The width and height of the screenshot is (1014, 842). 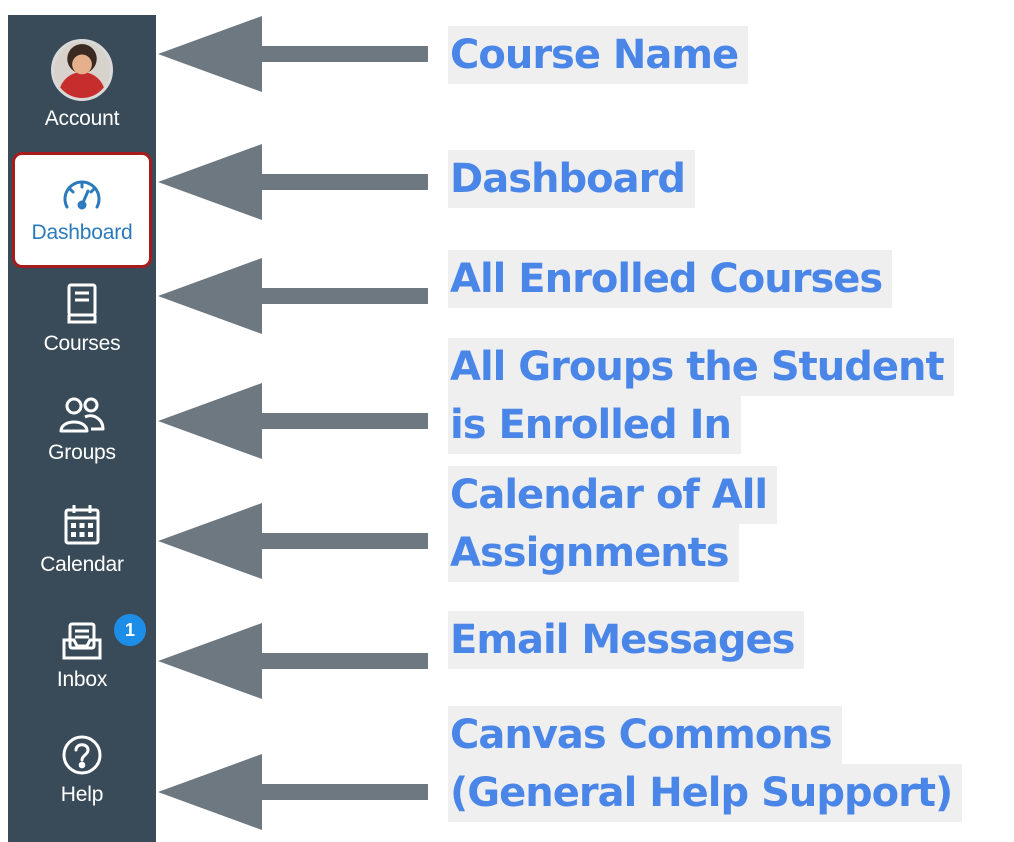 I want to click on callout-dashboard: Dashboard, so click(x=571, y=179).